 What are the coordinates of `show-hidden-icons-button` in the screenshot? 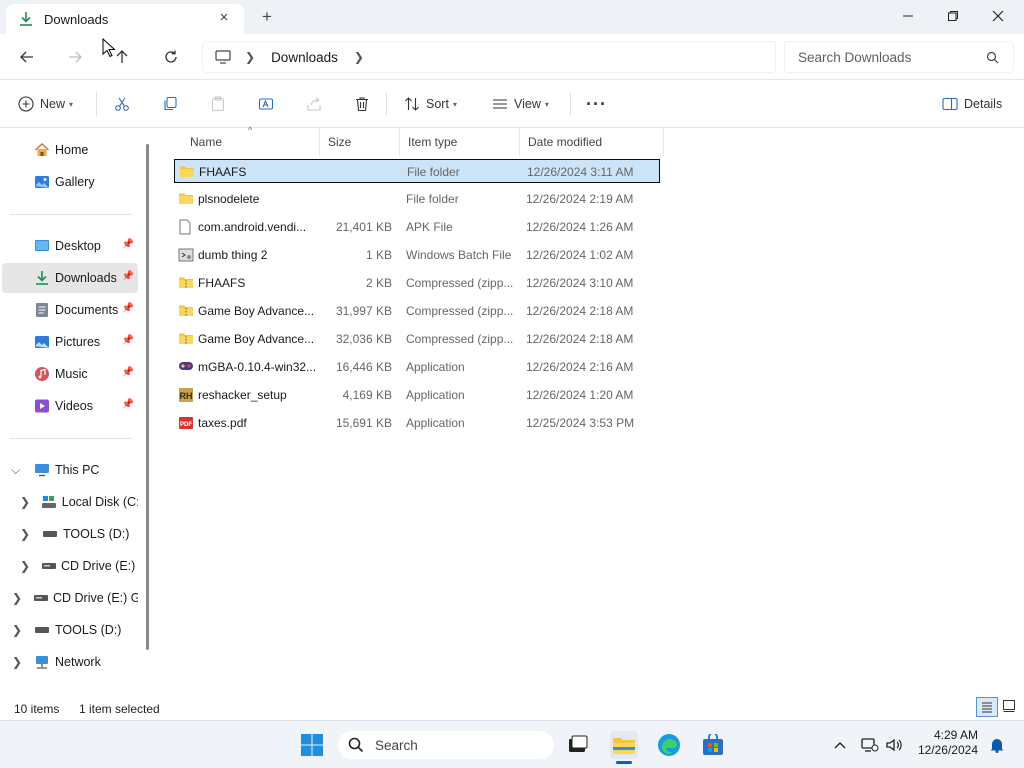 It's located at (840, 745).